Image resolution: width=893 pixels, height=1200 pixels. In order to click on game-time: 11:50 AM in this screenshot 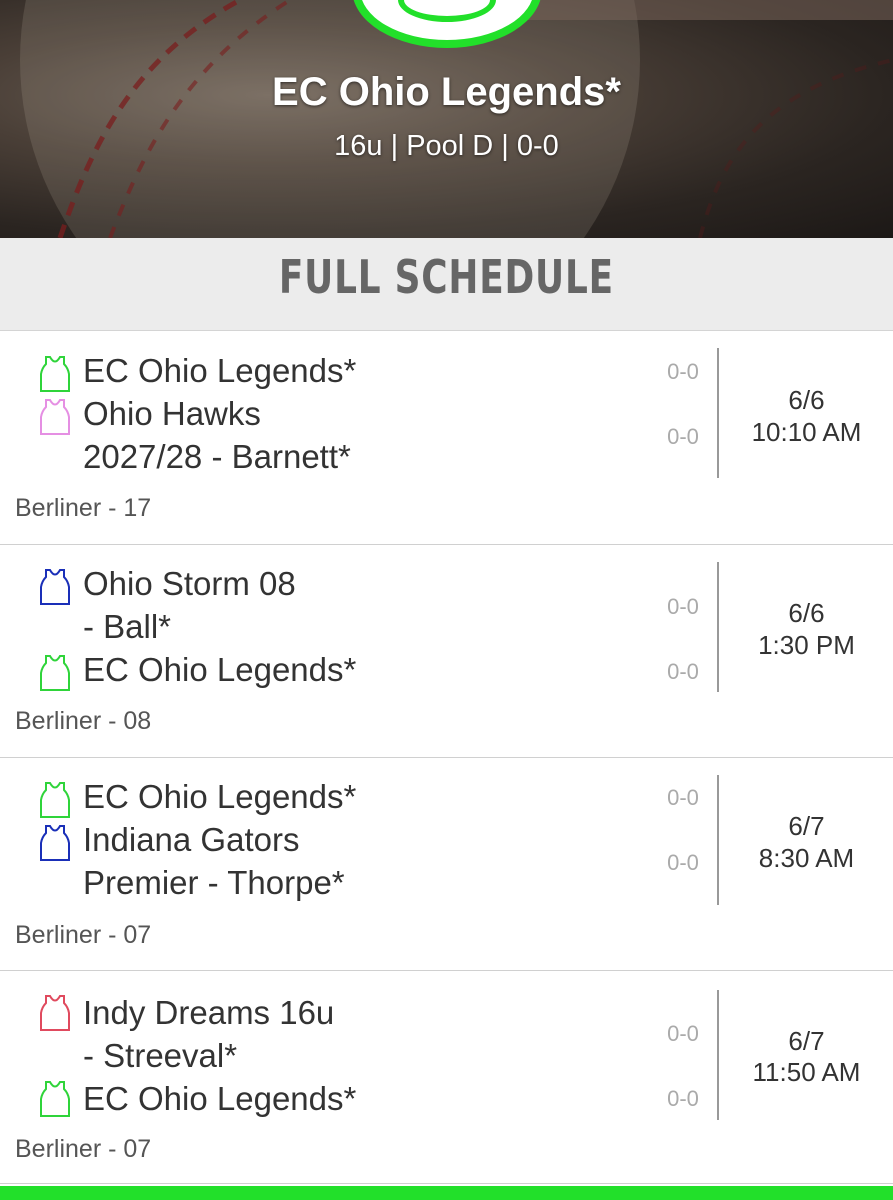, I will do `click(806, 1072)`.